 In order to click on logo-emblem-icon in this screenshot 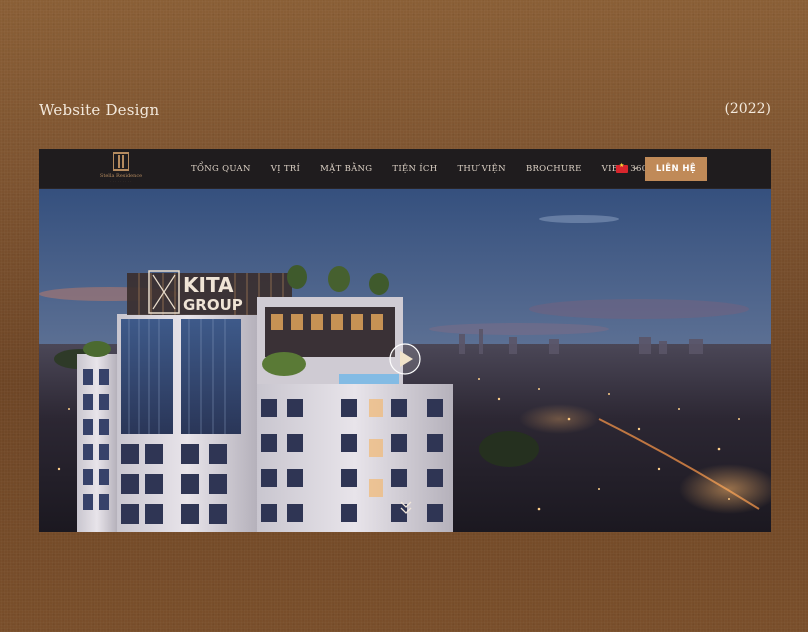, I will do `click(121, 161)`.